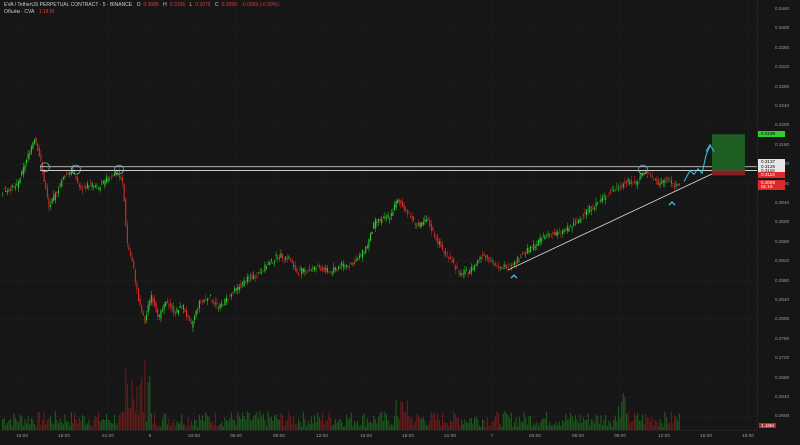 Image resolution: width=800 pixels, height=445 pixels. I want to click on time-tick-label: 7, so click(492, 436).